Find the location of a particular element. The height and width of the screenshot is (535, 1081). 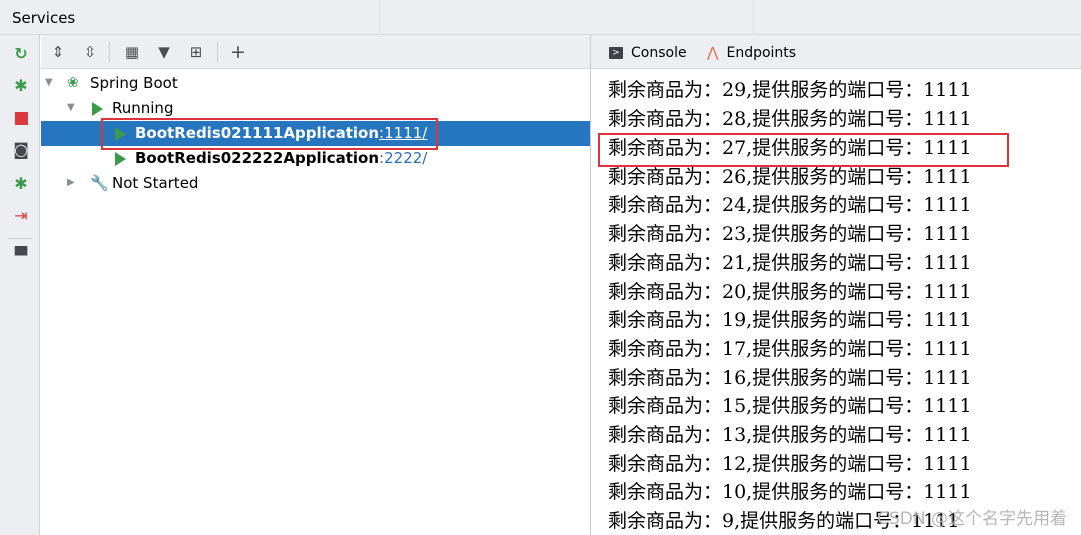

stop-icon is located at coordinates (21, 118).